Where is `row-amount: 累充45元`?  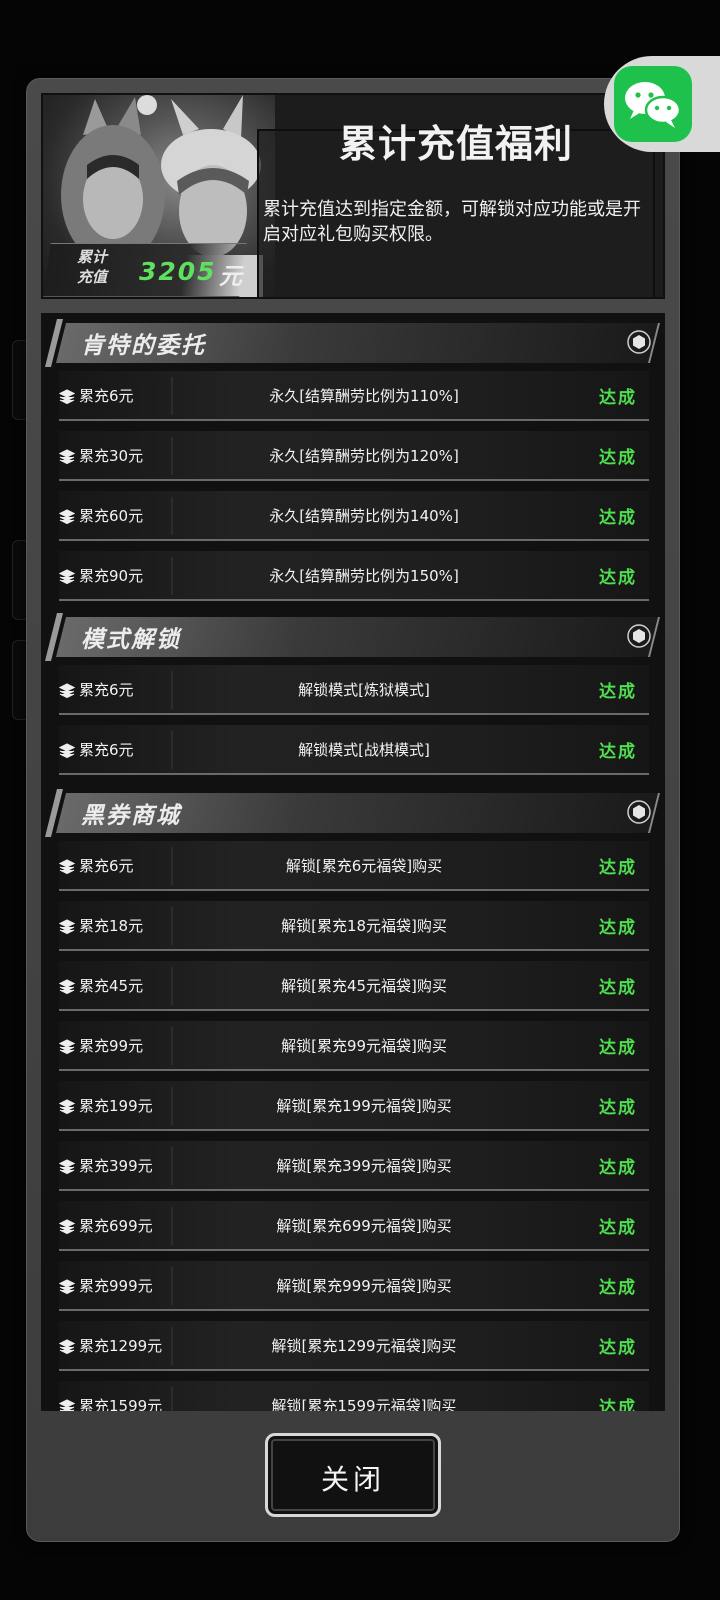 row-amount: 累充45元 is located at coordinates (111, 986).